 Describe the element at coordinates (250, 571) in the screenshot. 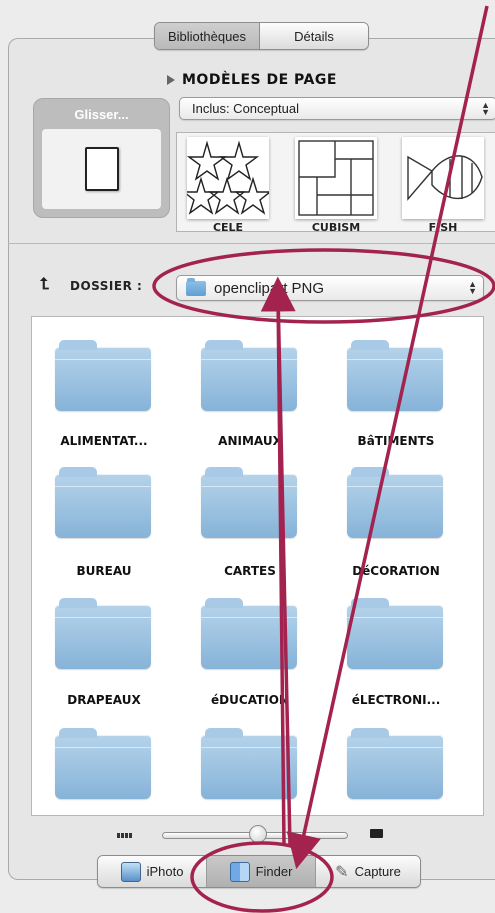

I see `folder-caption: CARTES` at that location.